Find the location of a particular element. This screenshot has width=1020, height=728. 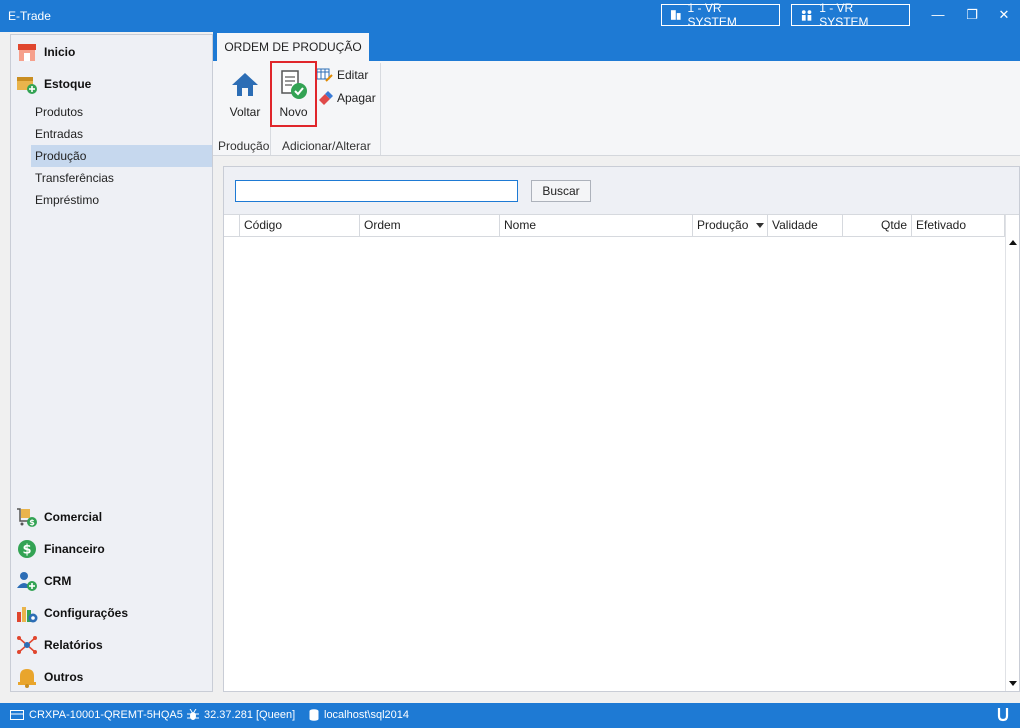

bell-icon is located at coordinates (27, 678).